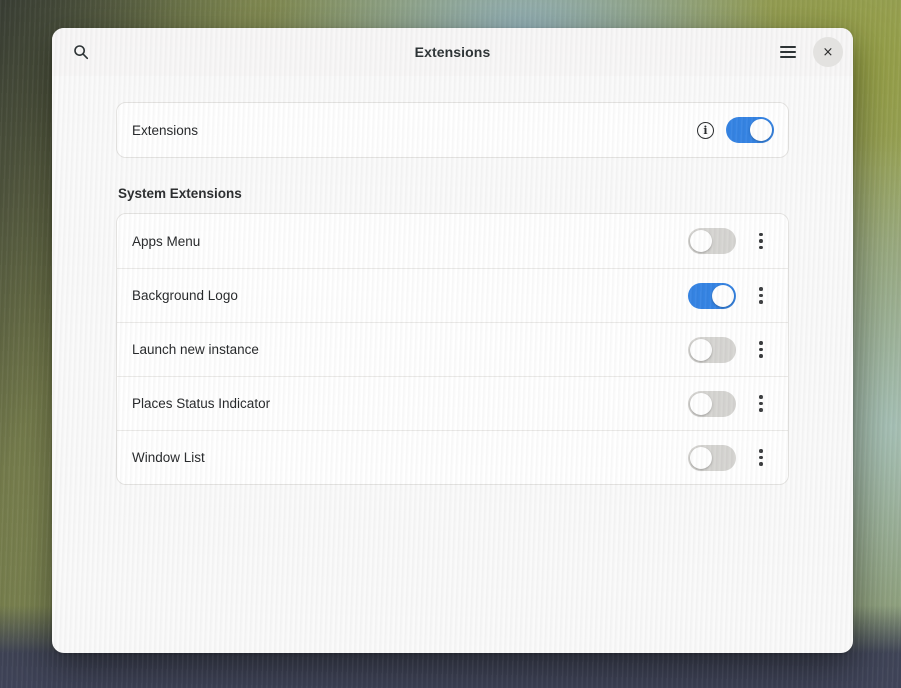  I want to click on master-extensions-toggle, so click(750, 130).